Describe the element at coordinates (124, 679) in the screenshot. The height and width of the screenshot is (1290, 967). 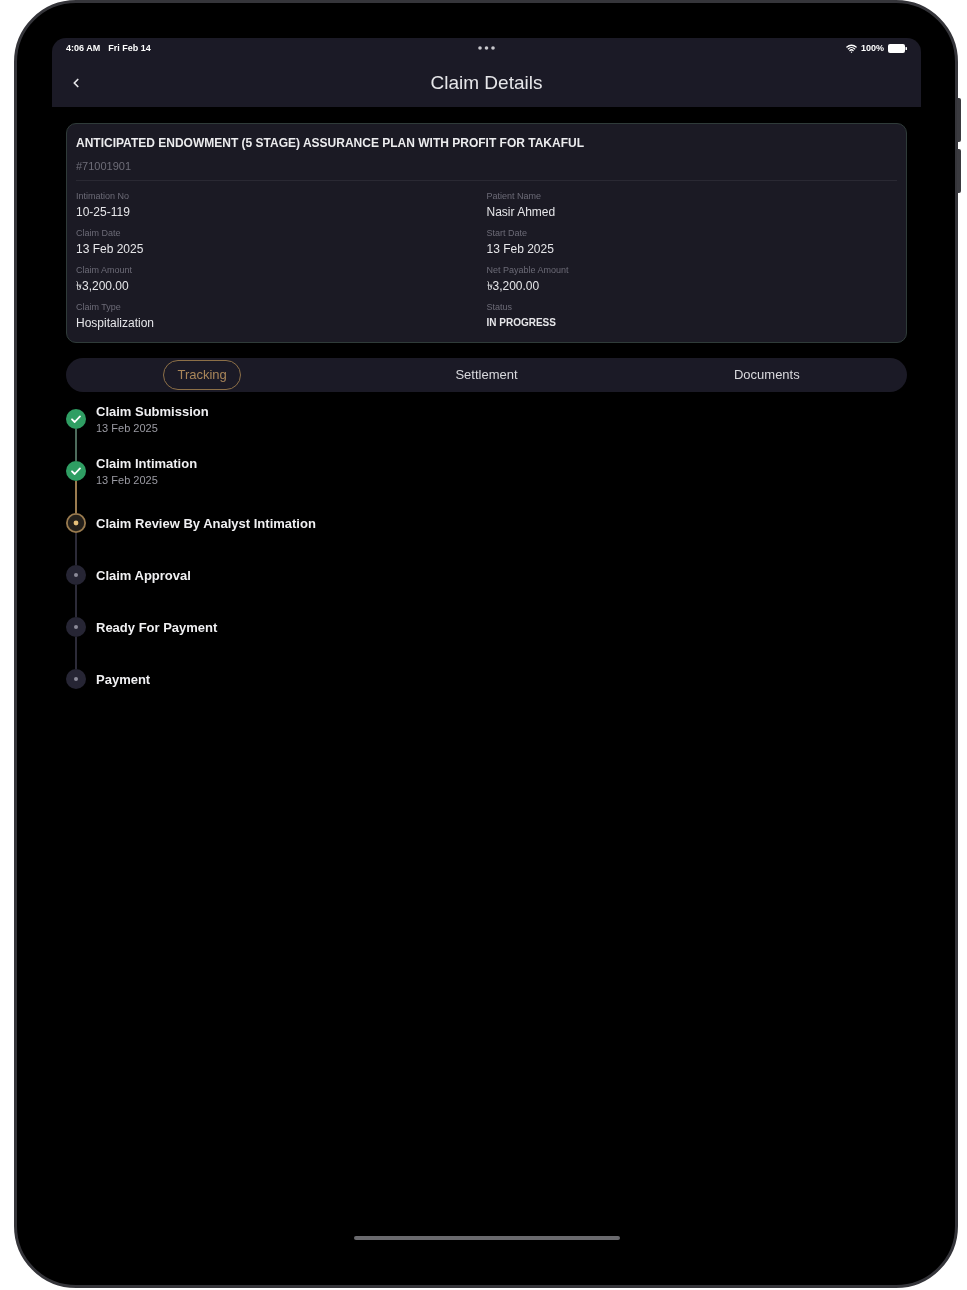
I see `step-title: Payment` at that location.